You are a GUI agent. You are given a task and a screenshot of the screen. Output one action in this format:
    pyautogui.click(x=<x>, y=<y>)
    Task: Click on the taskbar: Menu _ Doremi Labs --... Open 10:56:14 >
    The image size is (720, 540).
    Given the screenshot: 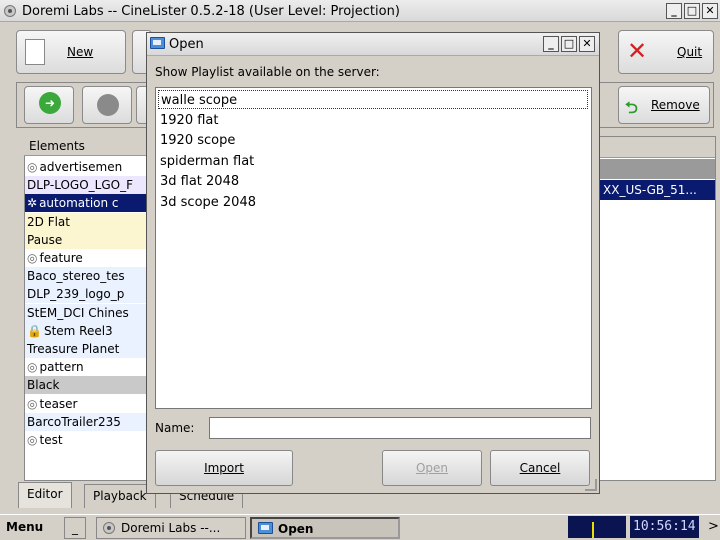 What is the action you would take?
    pyautogui.click(x=360, y=527)
    